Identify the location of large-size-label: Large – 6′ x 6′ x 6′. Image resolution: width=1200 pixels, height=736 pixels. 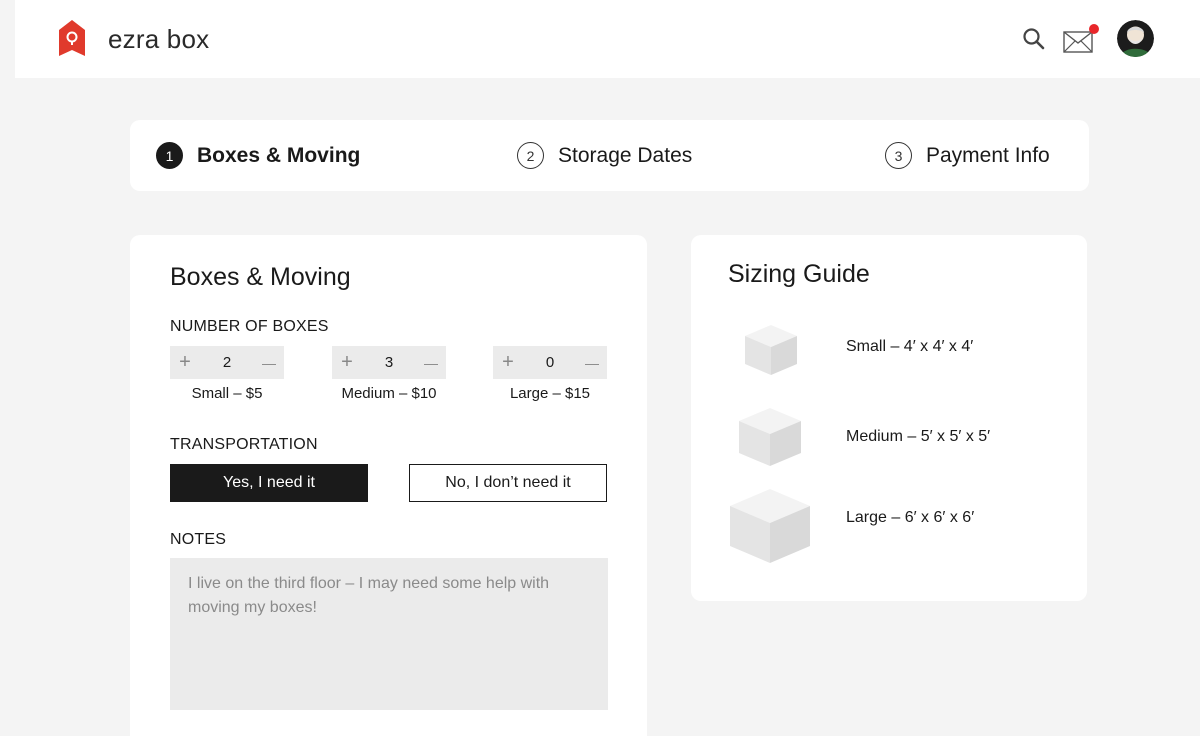
(910, 517).